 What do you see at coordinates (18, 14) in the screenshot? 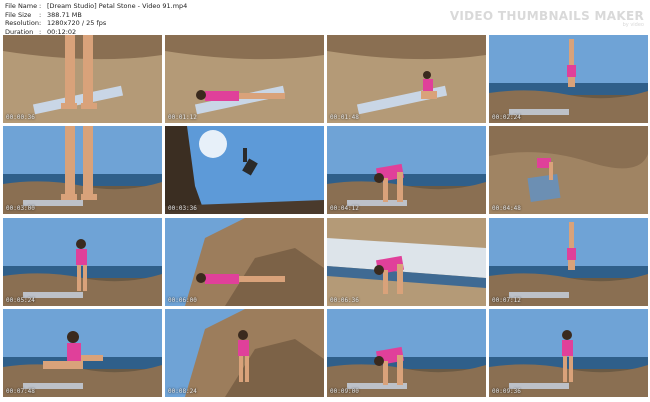
I see `file-size-label: File Size` at bounding box center [18, 14].